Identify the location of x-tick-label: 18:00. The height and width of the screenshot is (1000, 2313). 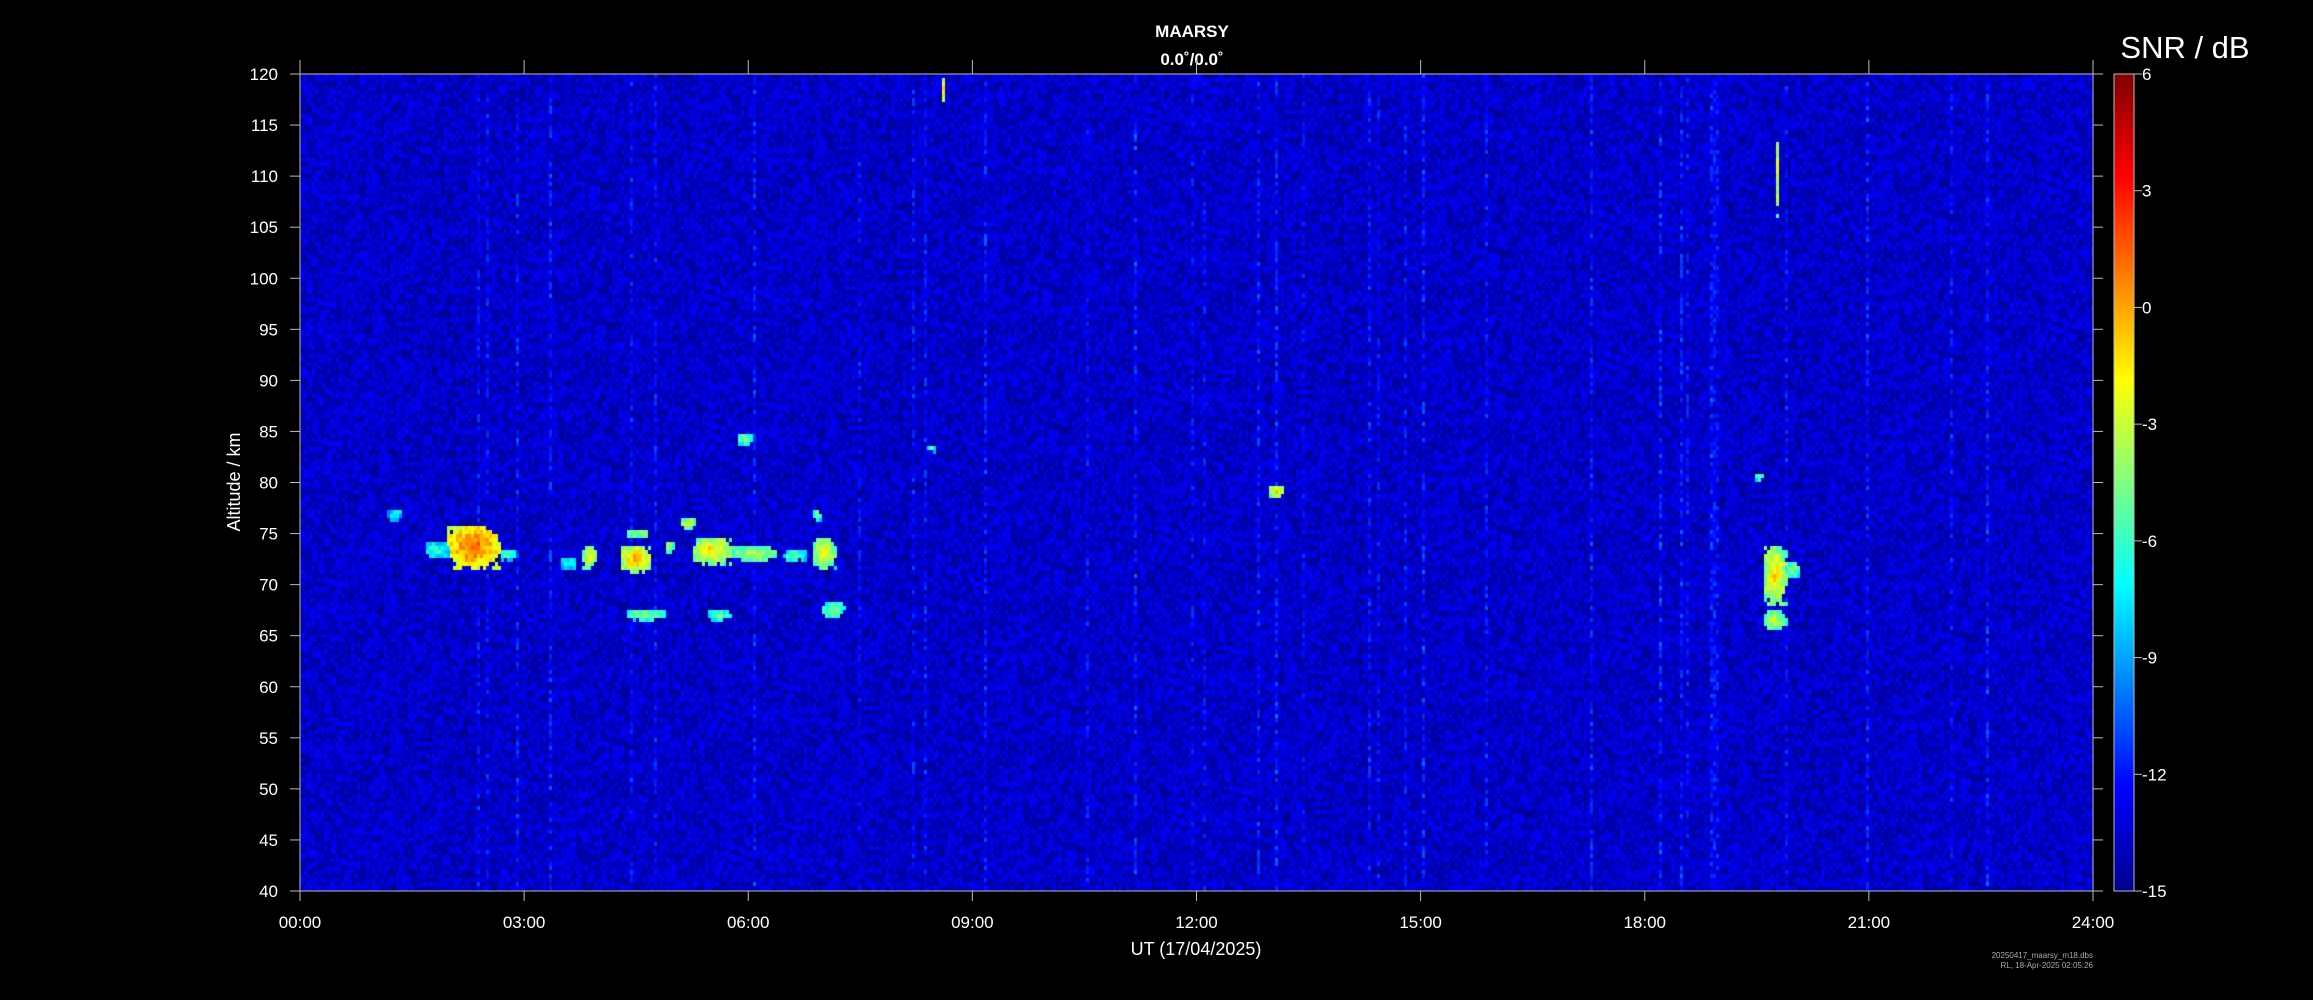
(1644, 922).